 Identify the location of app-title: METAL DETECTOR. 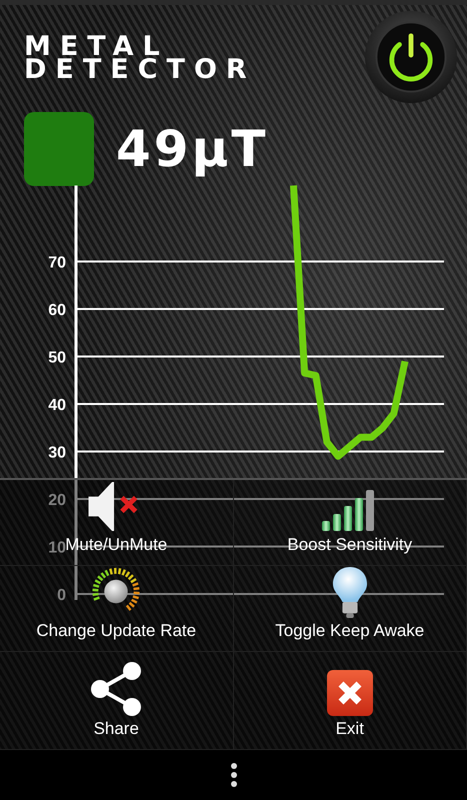
(140, 58).